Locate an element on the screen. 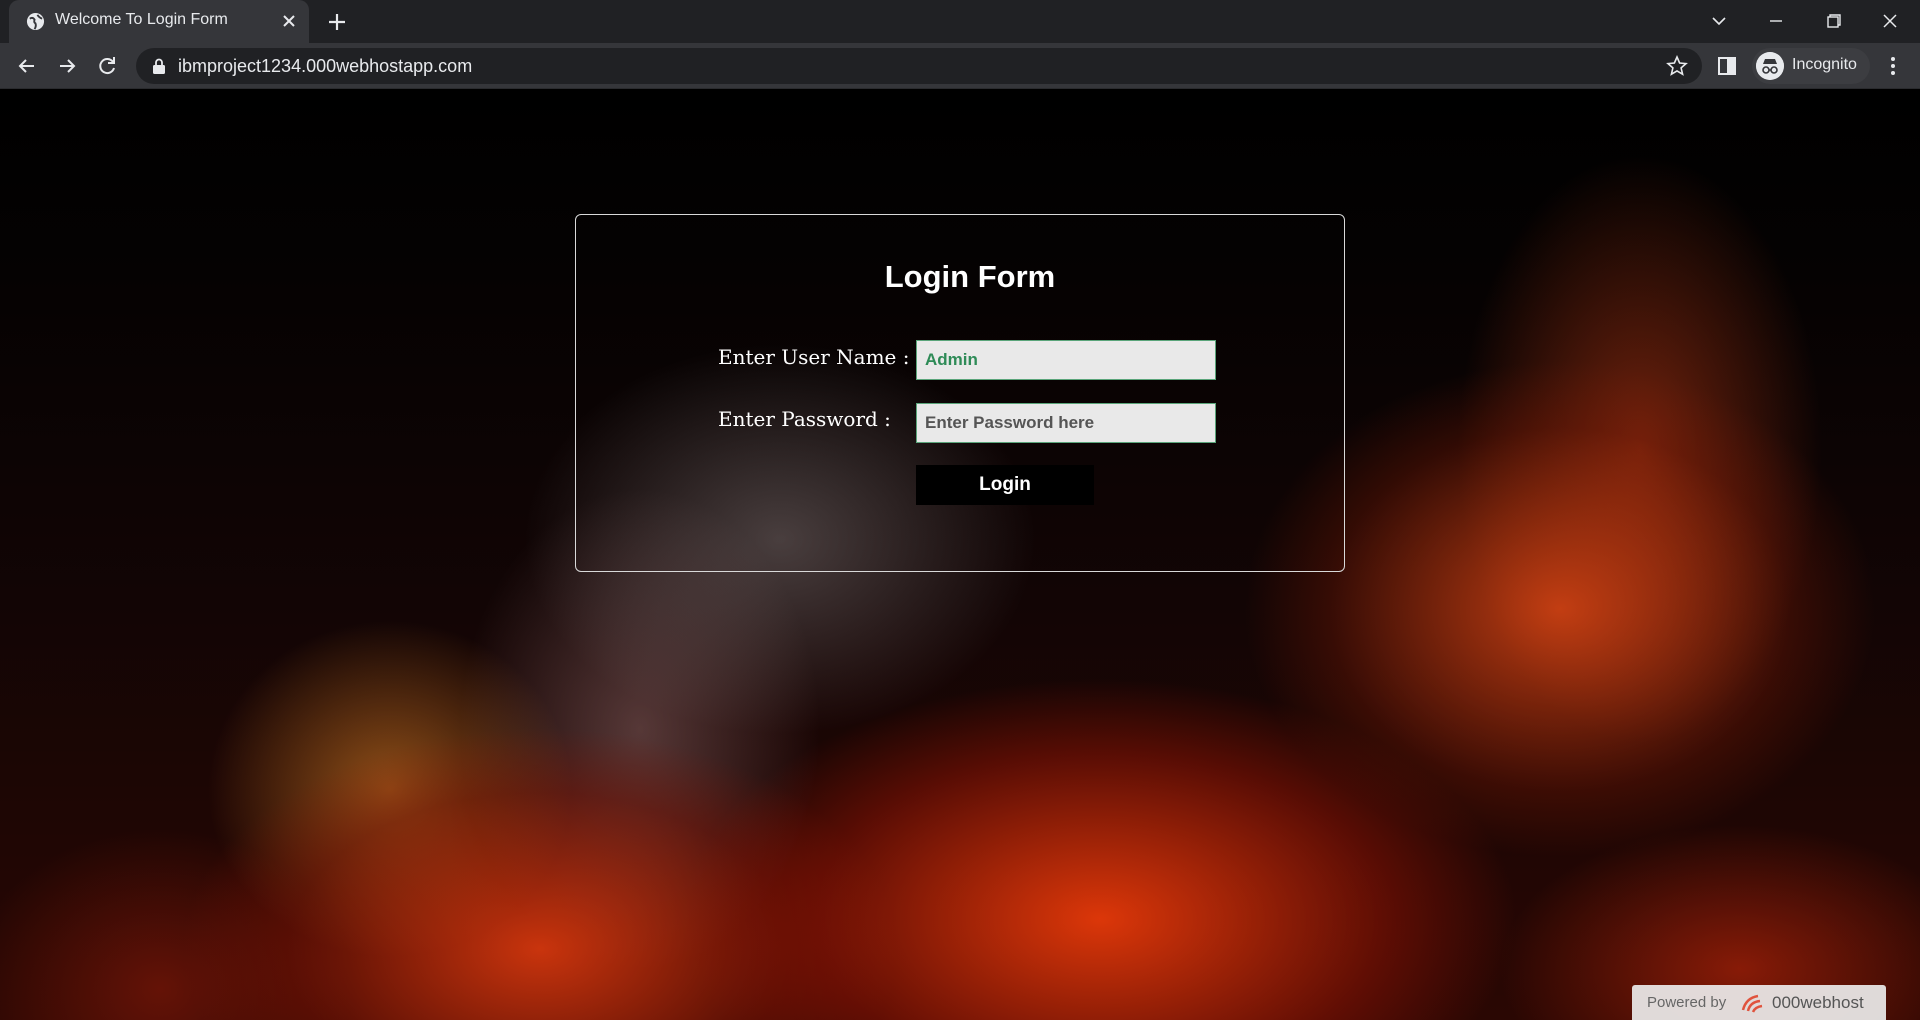 The width and height of the screenshot is (1920, 1020). browser-title-bar: Welcome To Login Form is located at coordinates (960, 21).